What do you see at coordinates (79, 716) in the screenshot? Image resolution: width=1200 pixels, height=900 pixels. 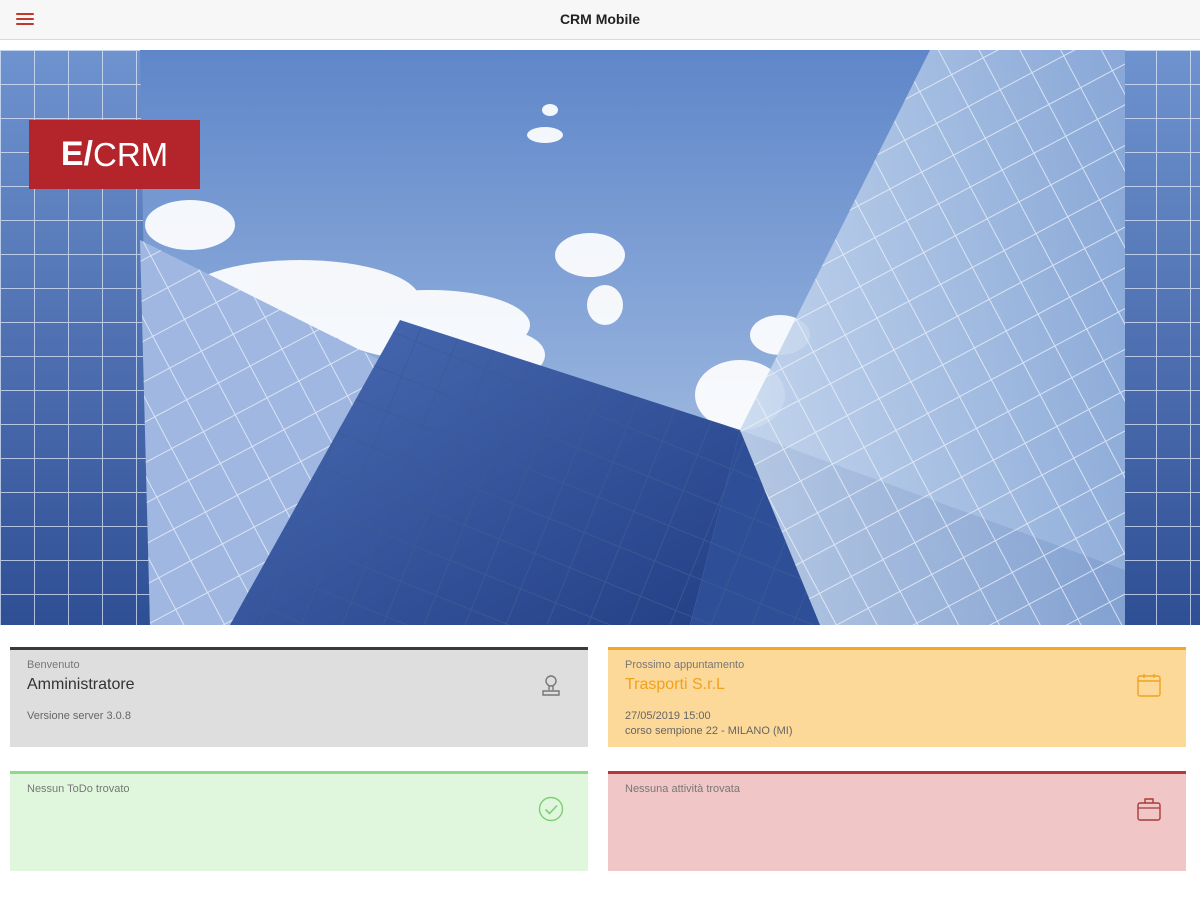 I see `server-version: Versione server 3.0.8` at bounding box center [79, 716].